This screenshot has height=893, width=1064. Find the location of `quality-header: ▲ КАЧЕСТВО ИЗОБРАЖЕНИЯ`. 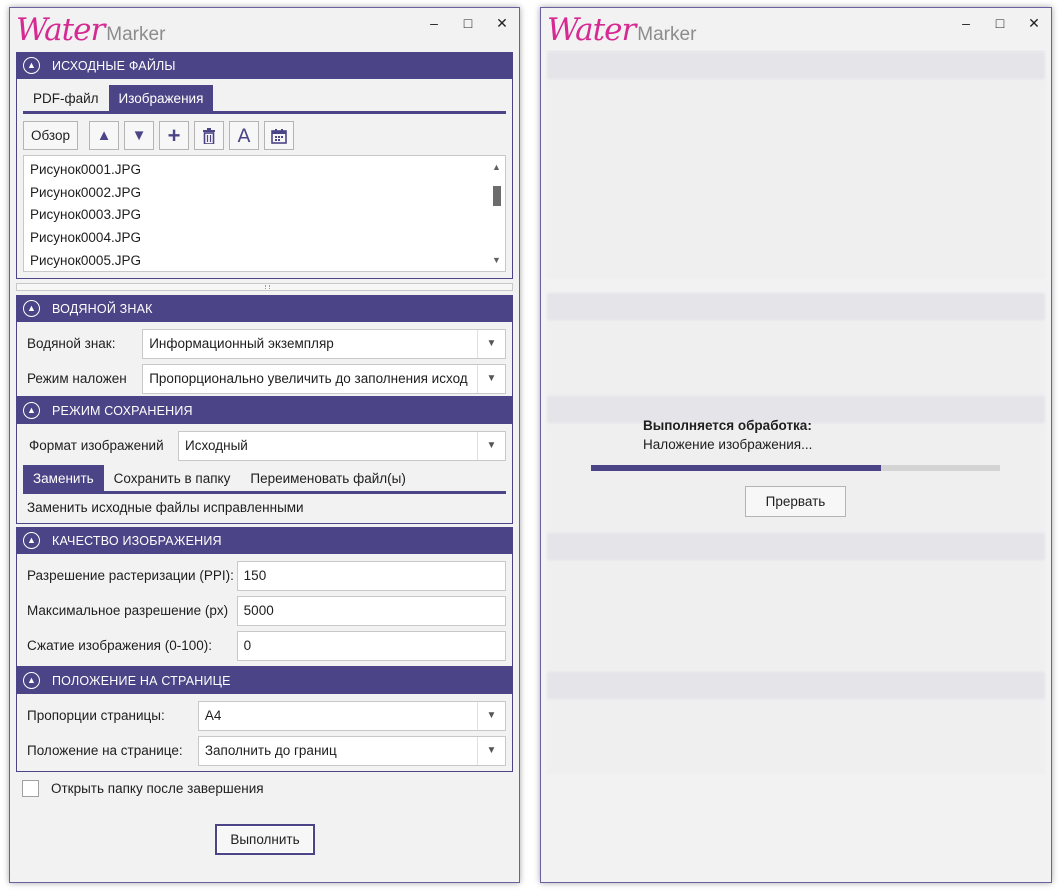

quality-header: ▲ КАЧЕСТВО ИЗОБРАЖЕНИЯ is located at coordinates (264, 540).